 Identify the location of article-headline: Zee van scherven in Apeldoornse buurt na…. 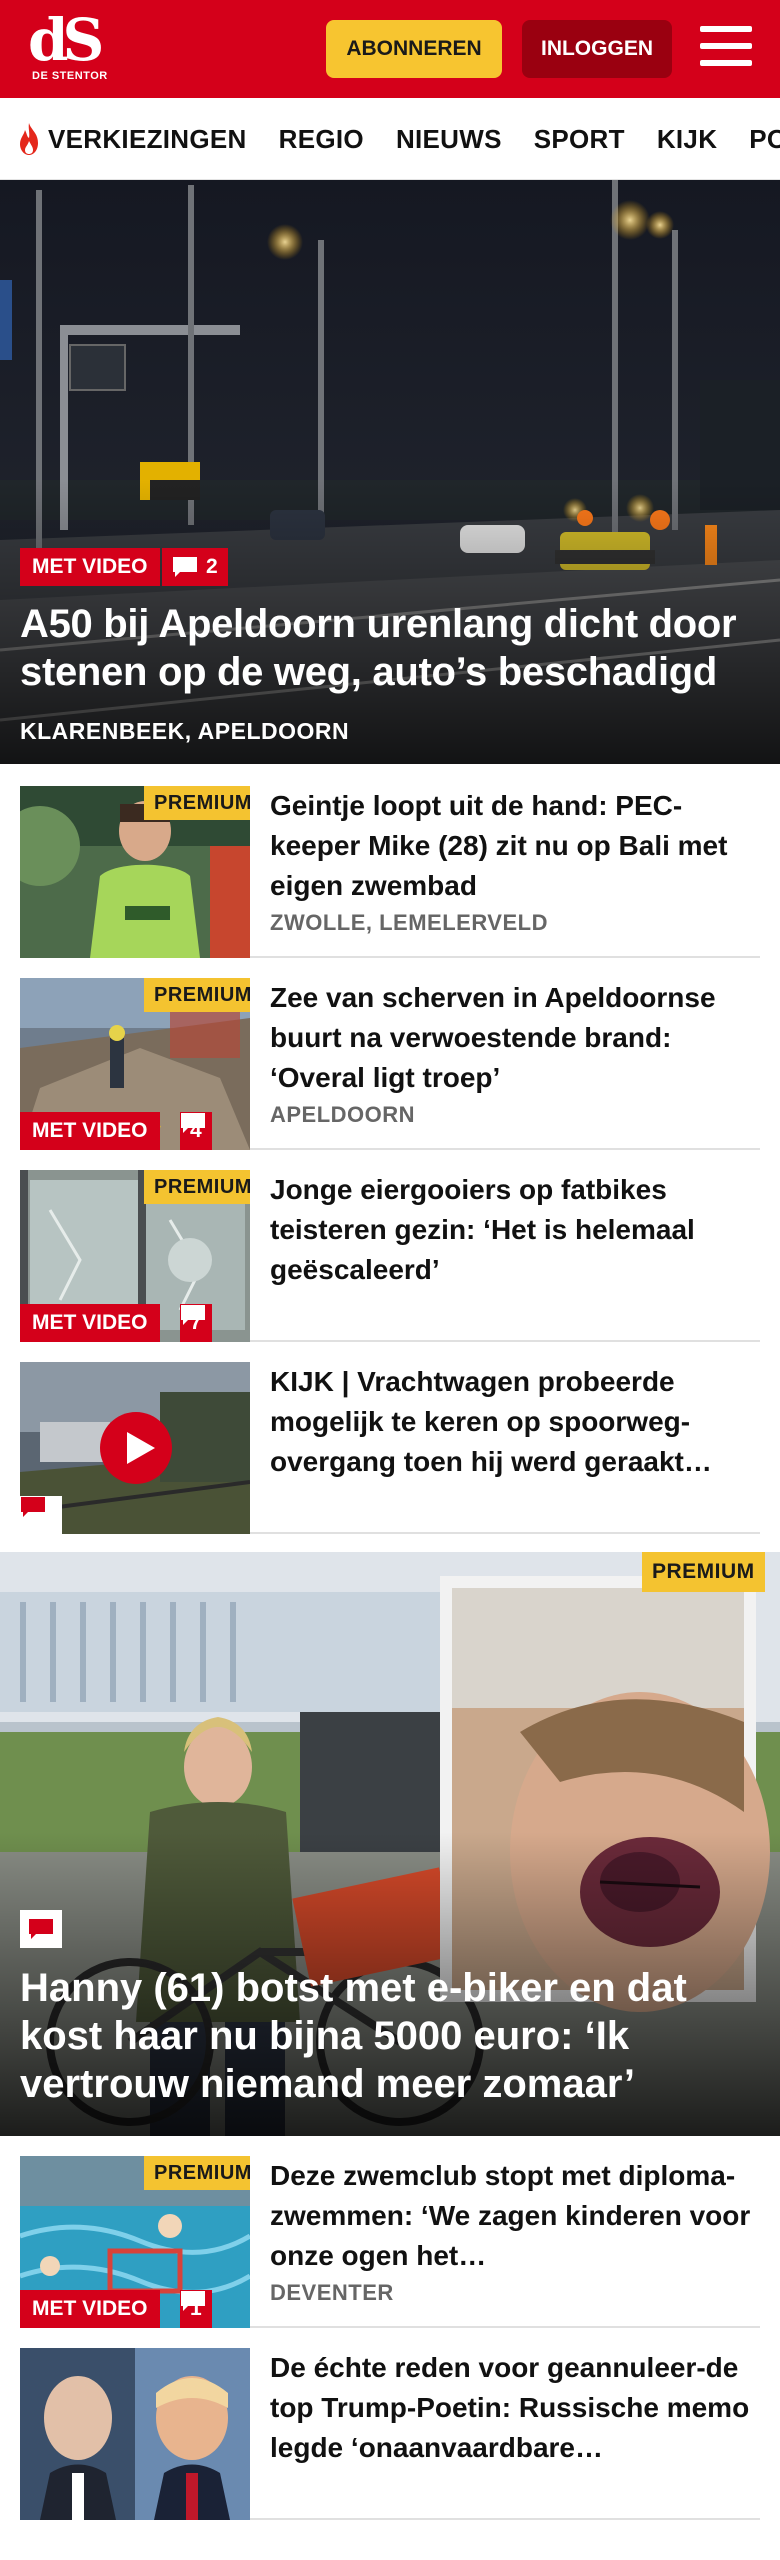
(515, 1038).